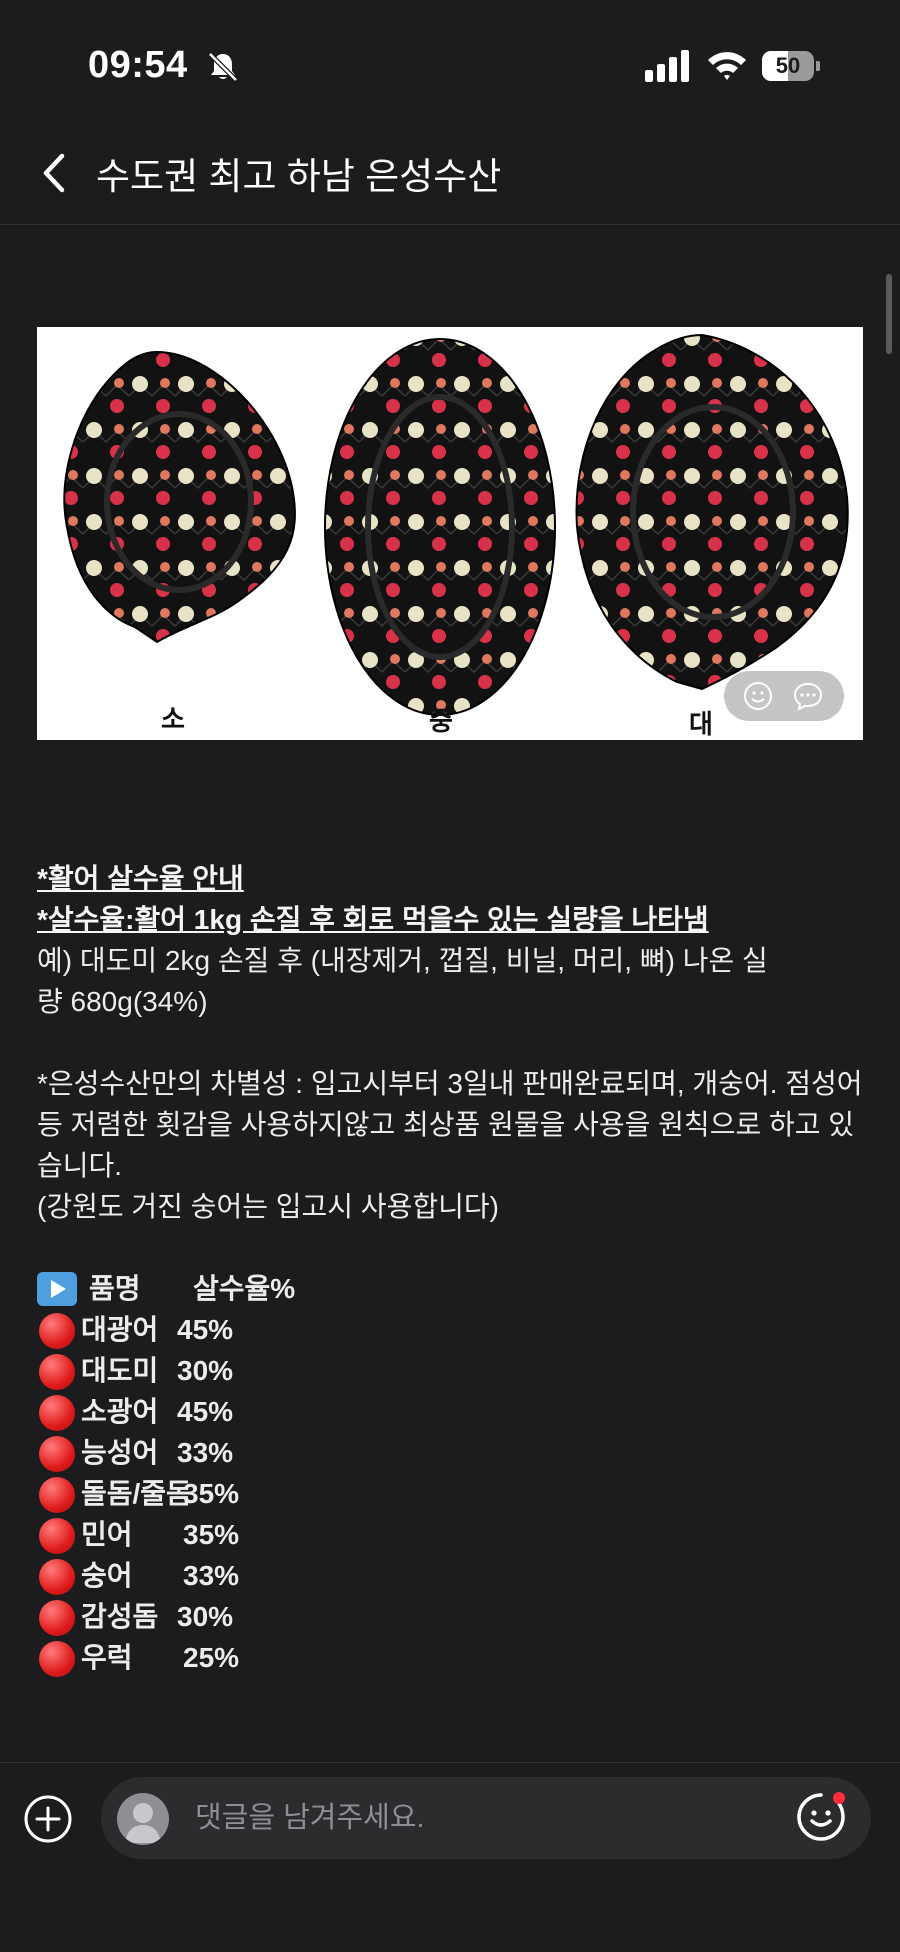 The image size is (900, 1952). Describe the element at coordinates (143, 1823) in the screenshot. I see `default-avatar-icon` at that location.